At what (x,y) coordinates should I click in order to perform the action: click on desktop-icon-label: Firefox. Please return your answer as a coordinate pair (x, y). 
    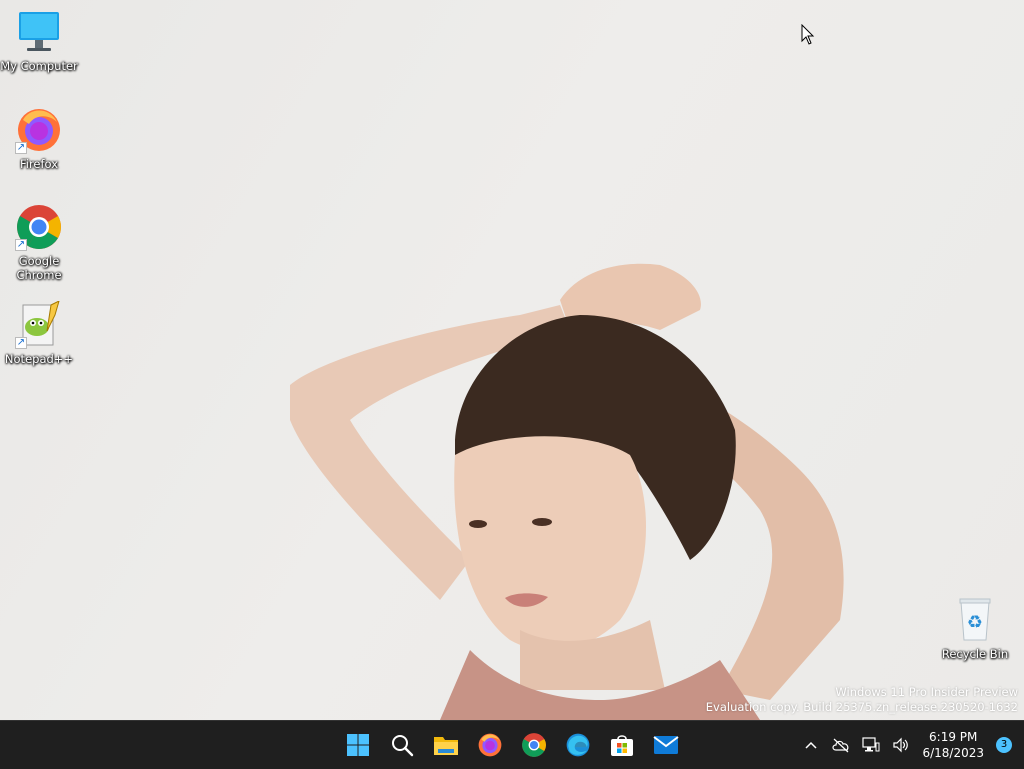
    Looking at the image, I should click on (39, 164).